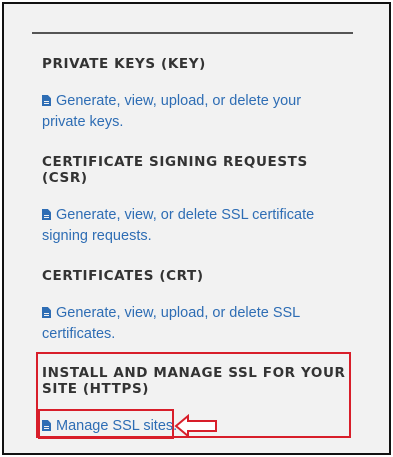 This screenshot has height=457, width=393. Describe the element at coordinates (192, 33) in the screenshot. I see `divider` at that location.